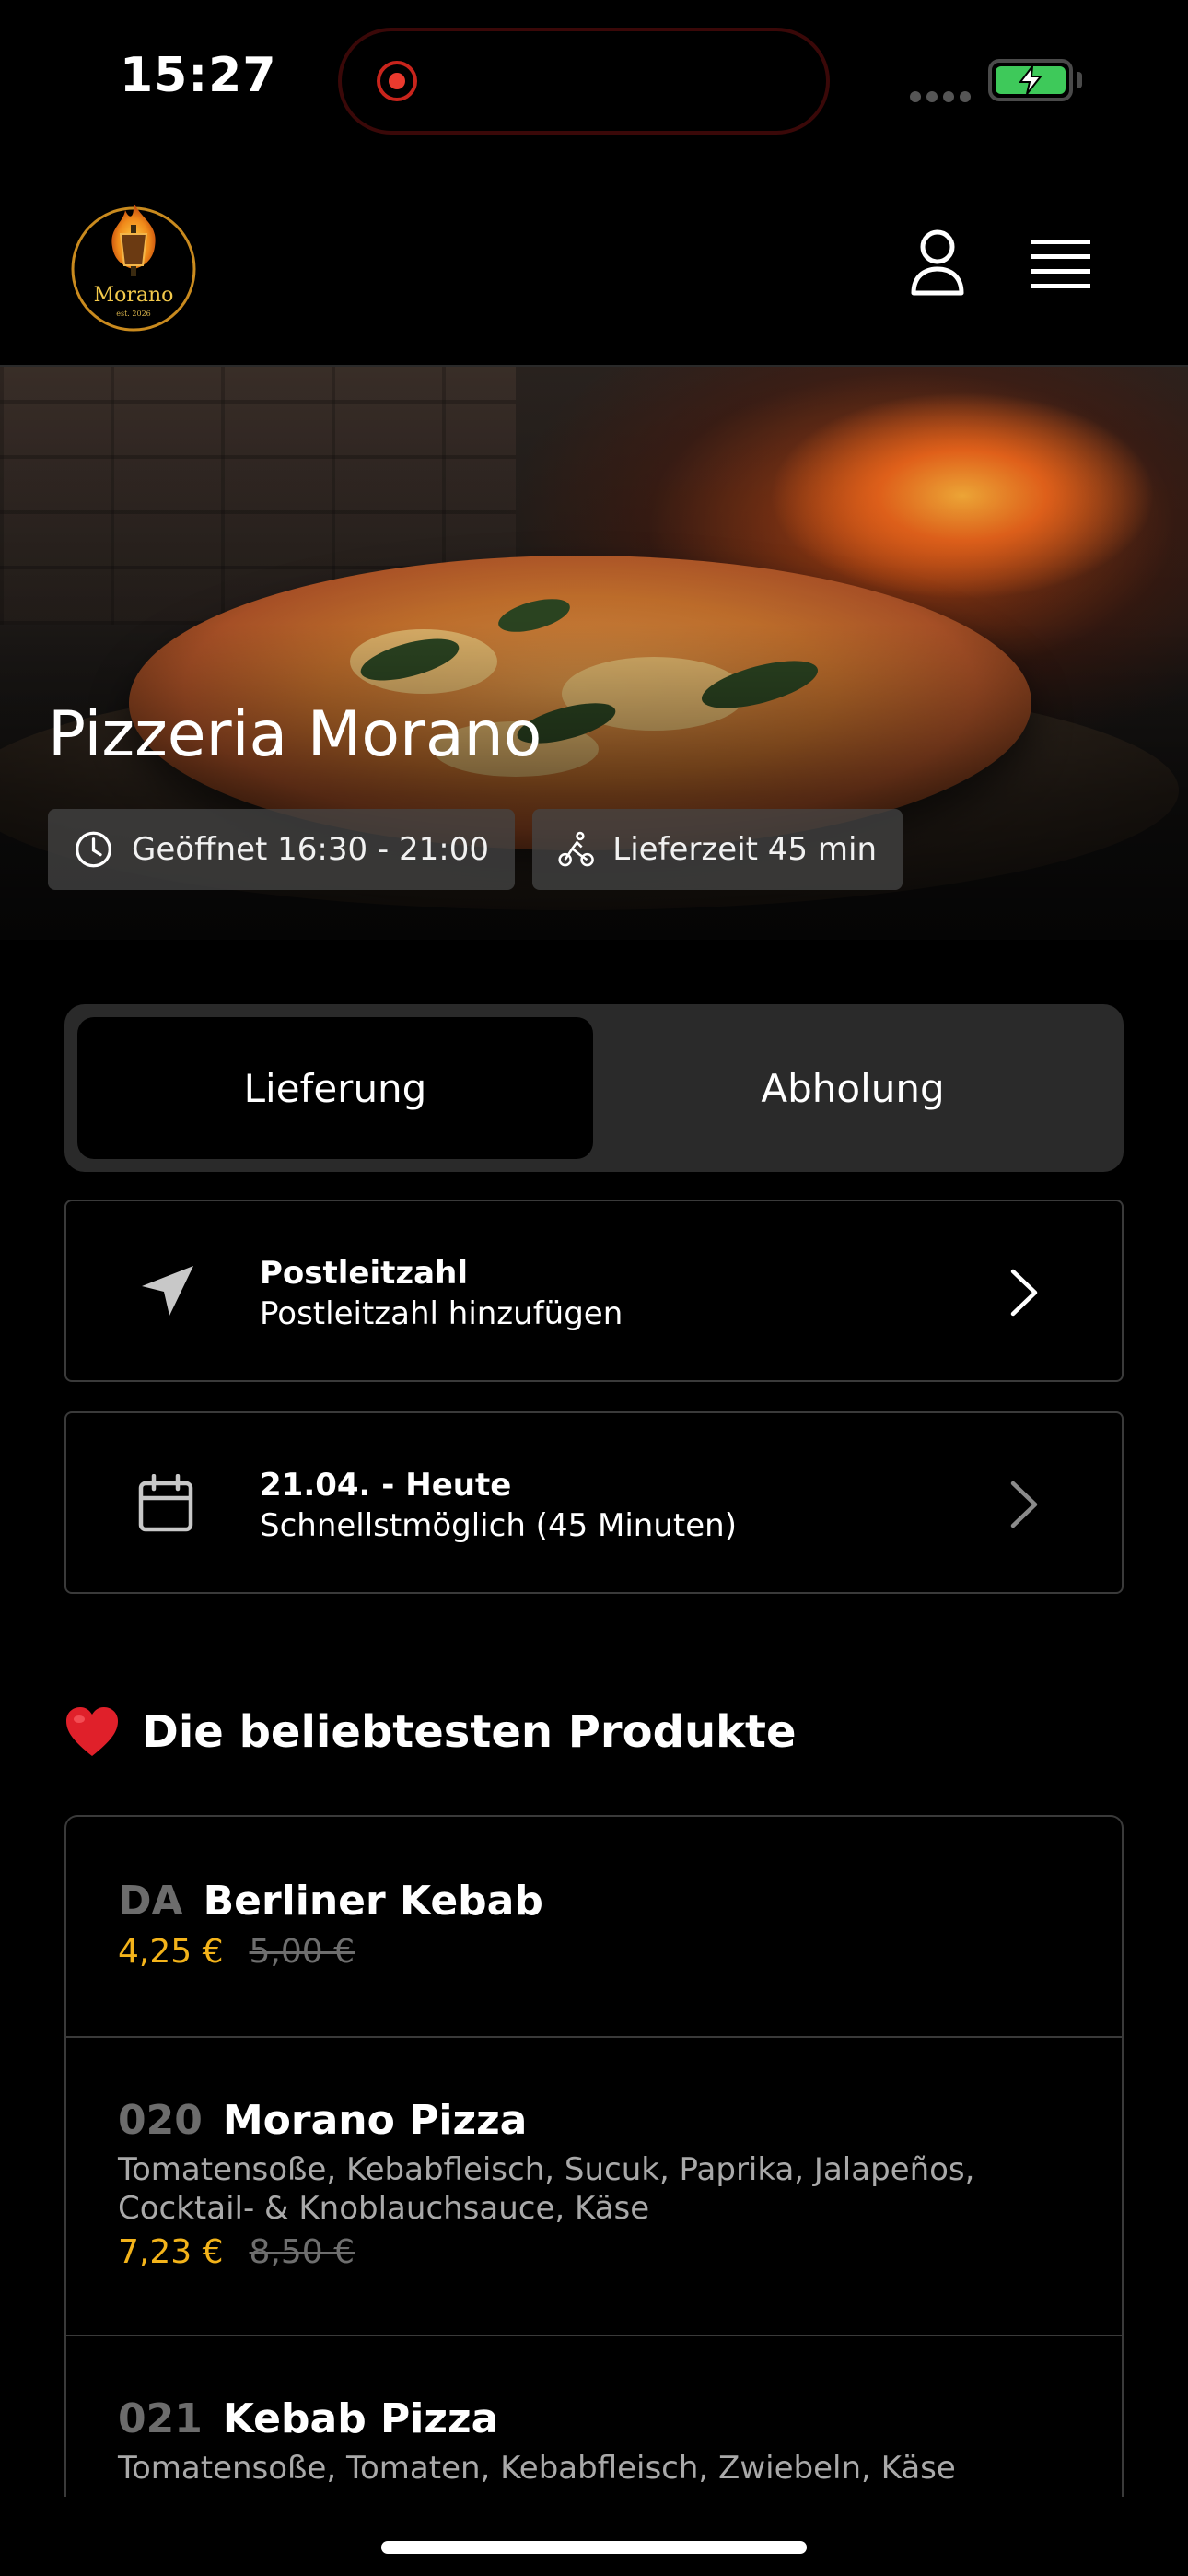 The image size is (1188, 2576). Describe the element at coordinates (198, 75) in the screenshot. I see `status-time: 15:27` at that location.